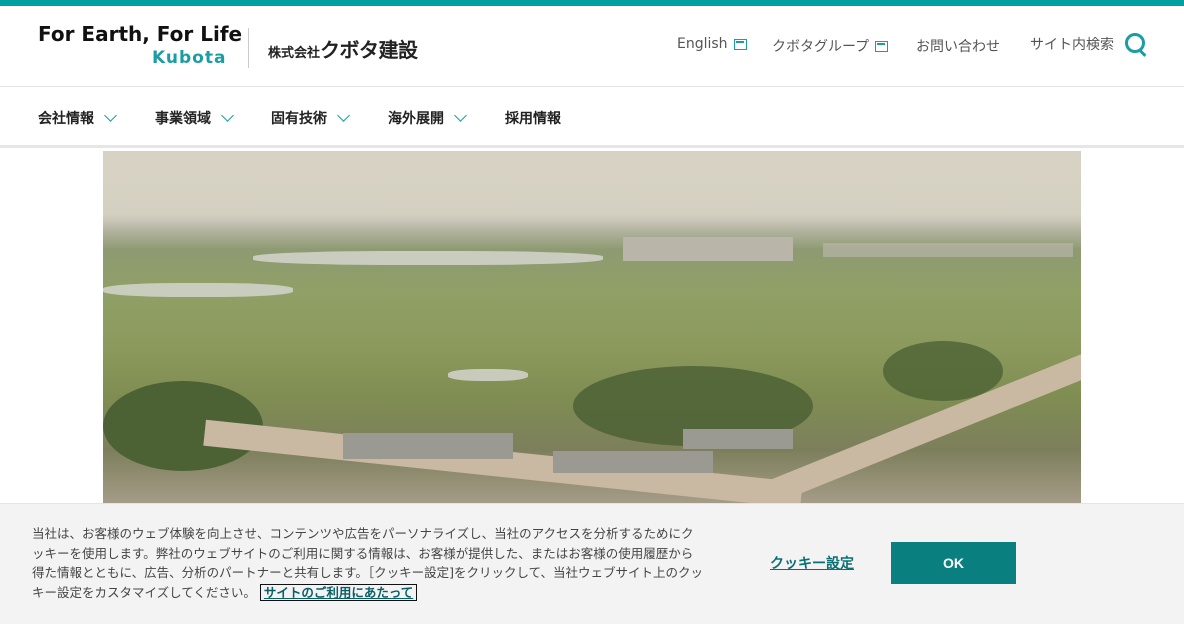 The width and height of the screenshot is (1184, 624). What do you see at coordinates (592, 191) in the screenshot?
I see `hero-sky` at bounding box center [592, 191].